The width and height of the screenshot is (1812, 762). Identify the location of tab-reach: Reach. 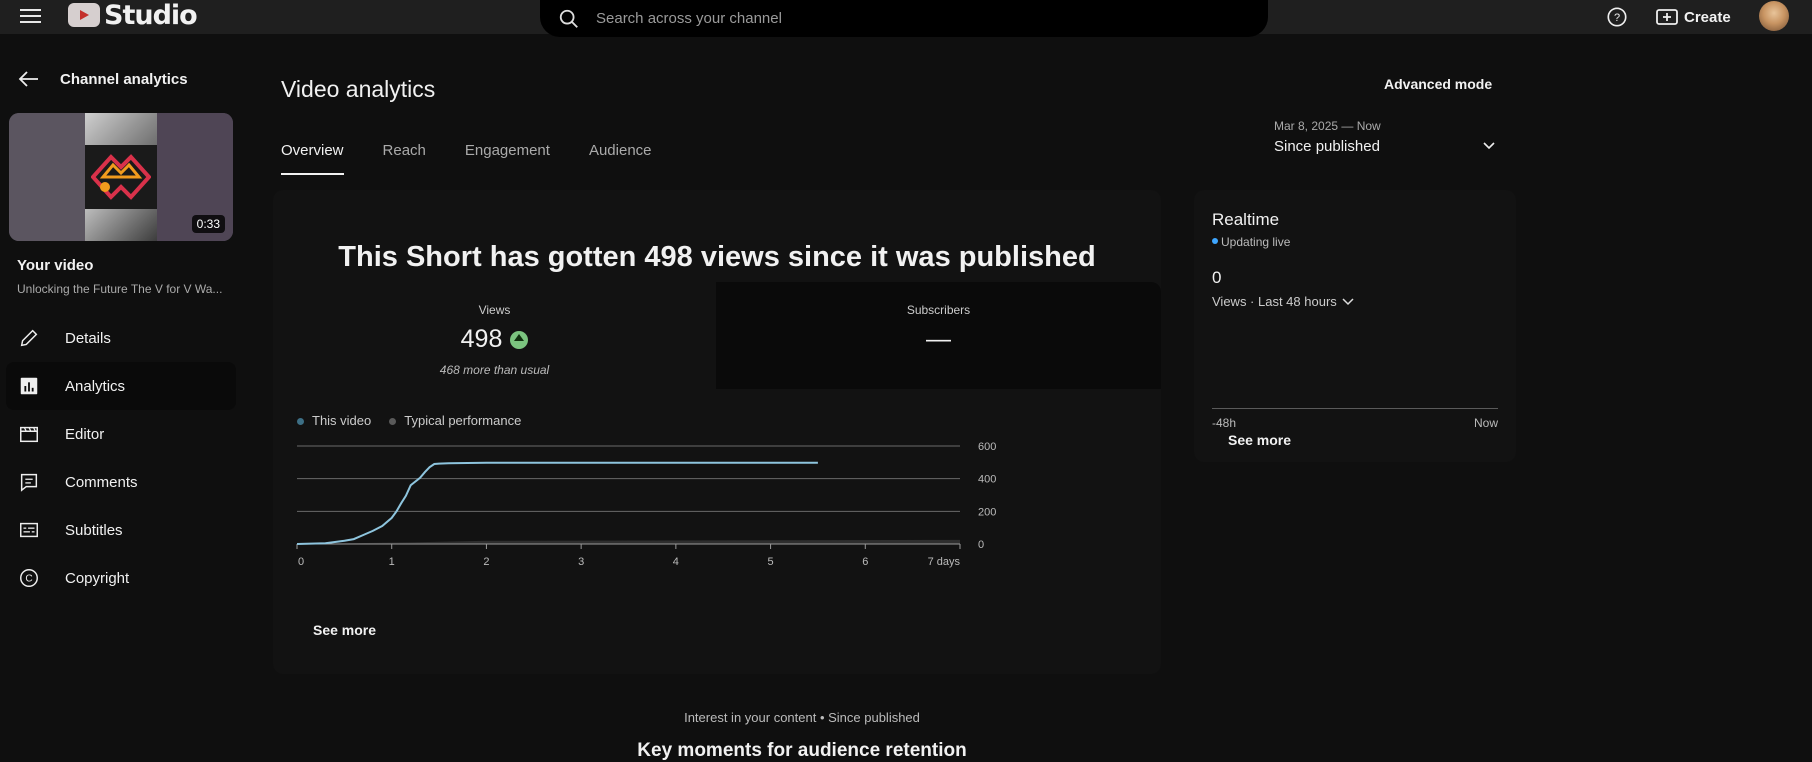
(404, 158).